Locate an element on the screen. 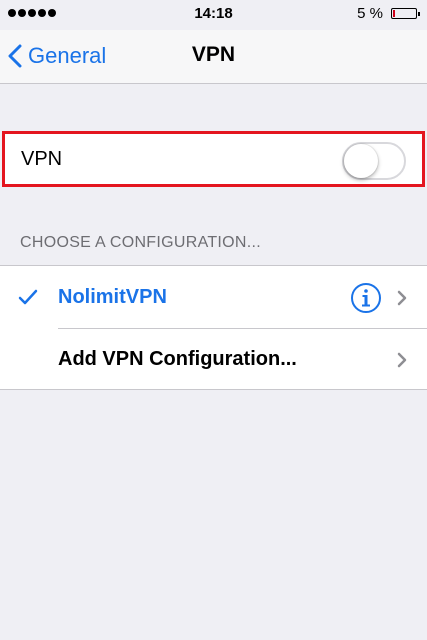  list-item-nolimitvpn: NolimitVPN is located at coordinates (213, 297).